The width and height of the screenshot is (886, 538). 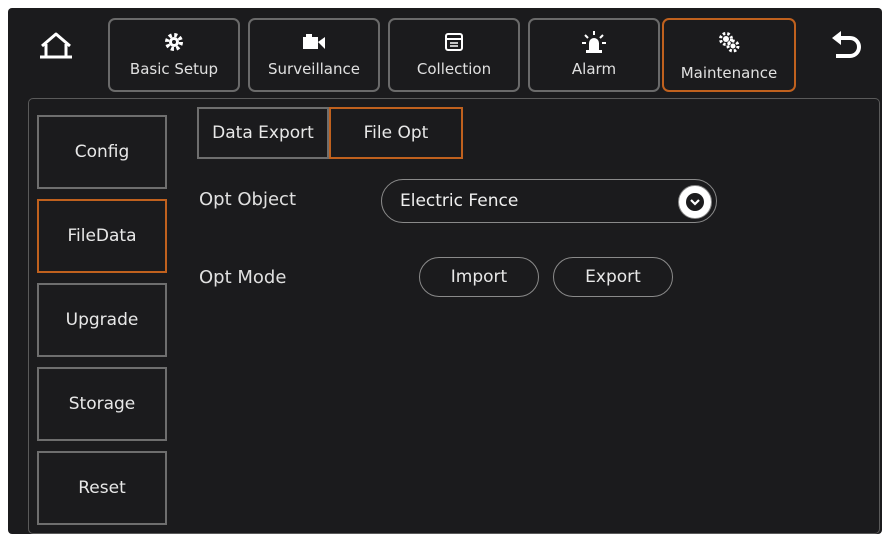 I want to click on import-button: Import, so click(x=479, y=277).